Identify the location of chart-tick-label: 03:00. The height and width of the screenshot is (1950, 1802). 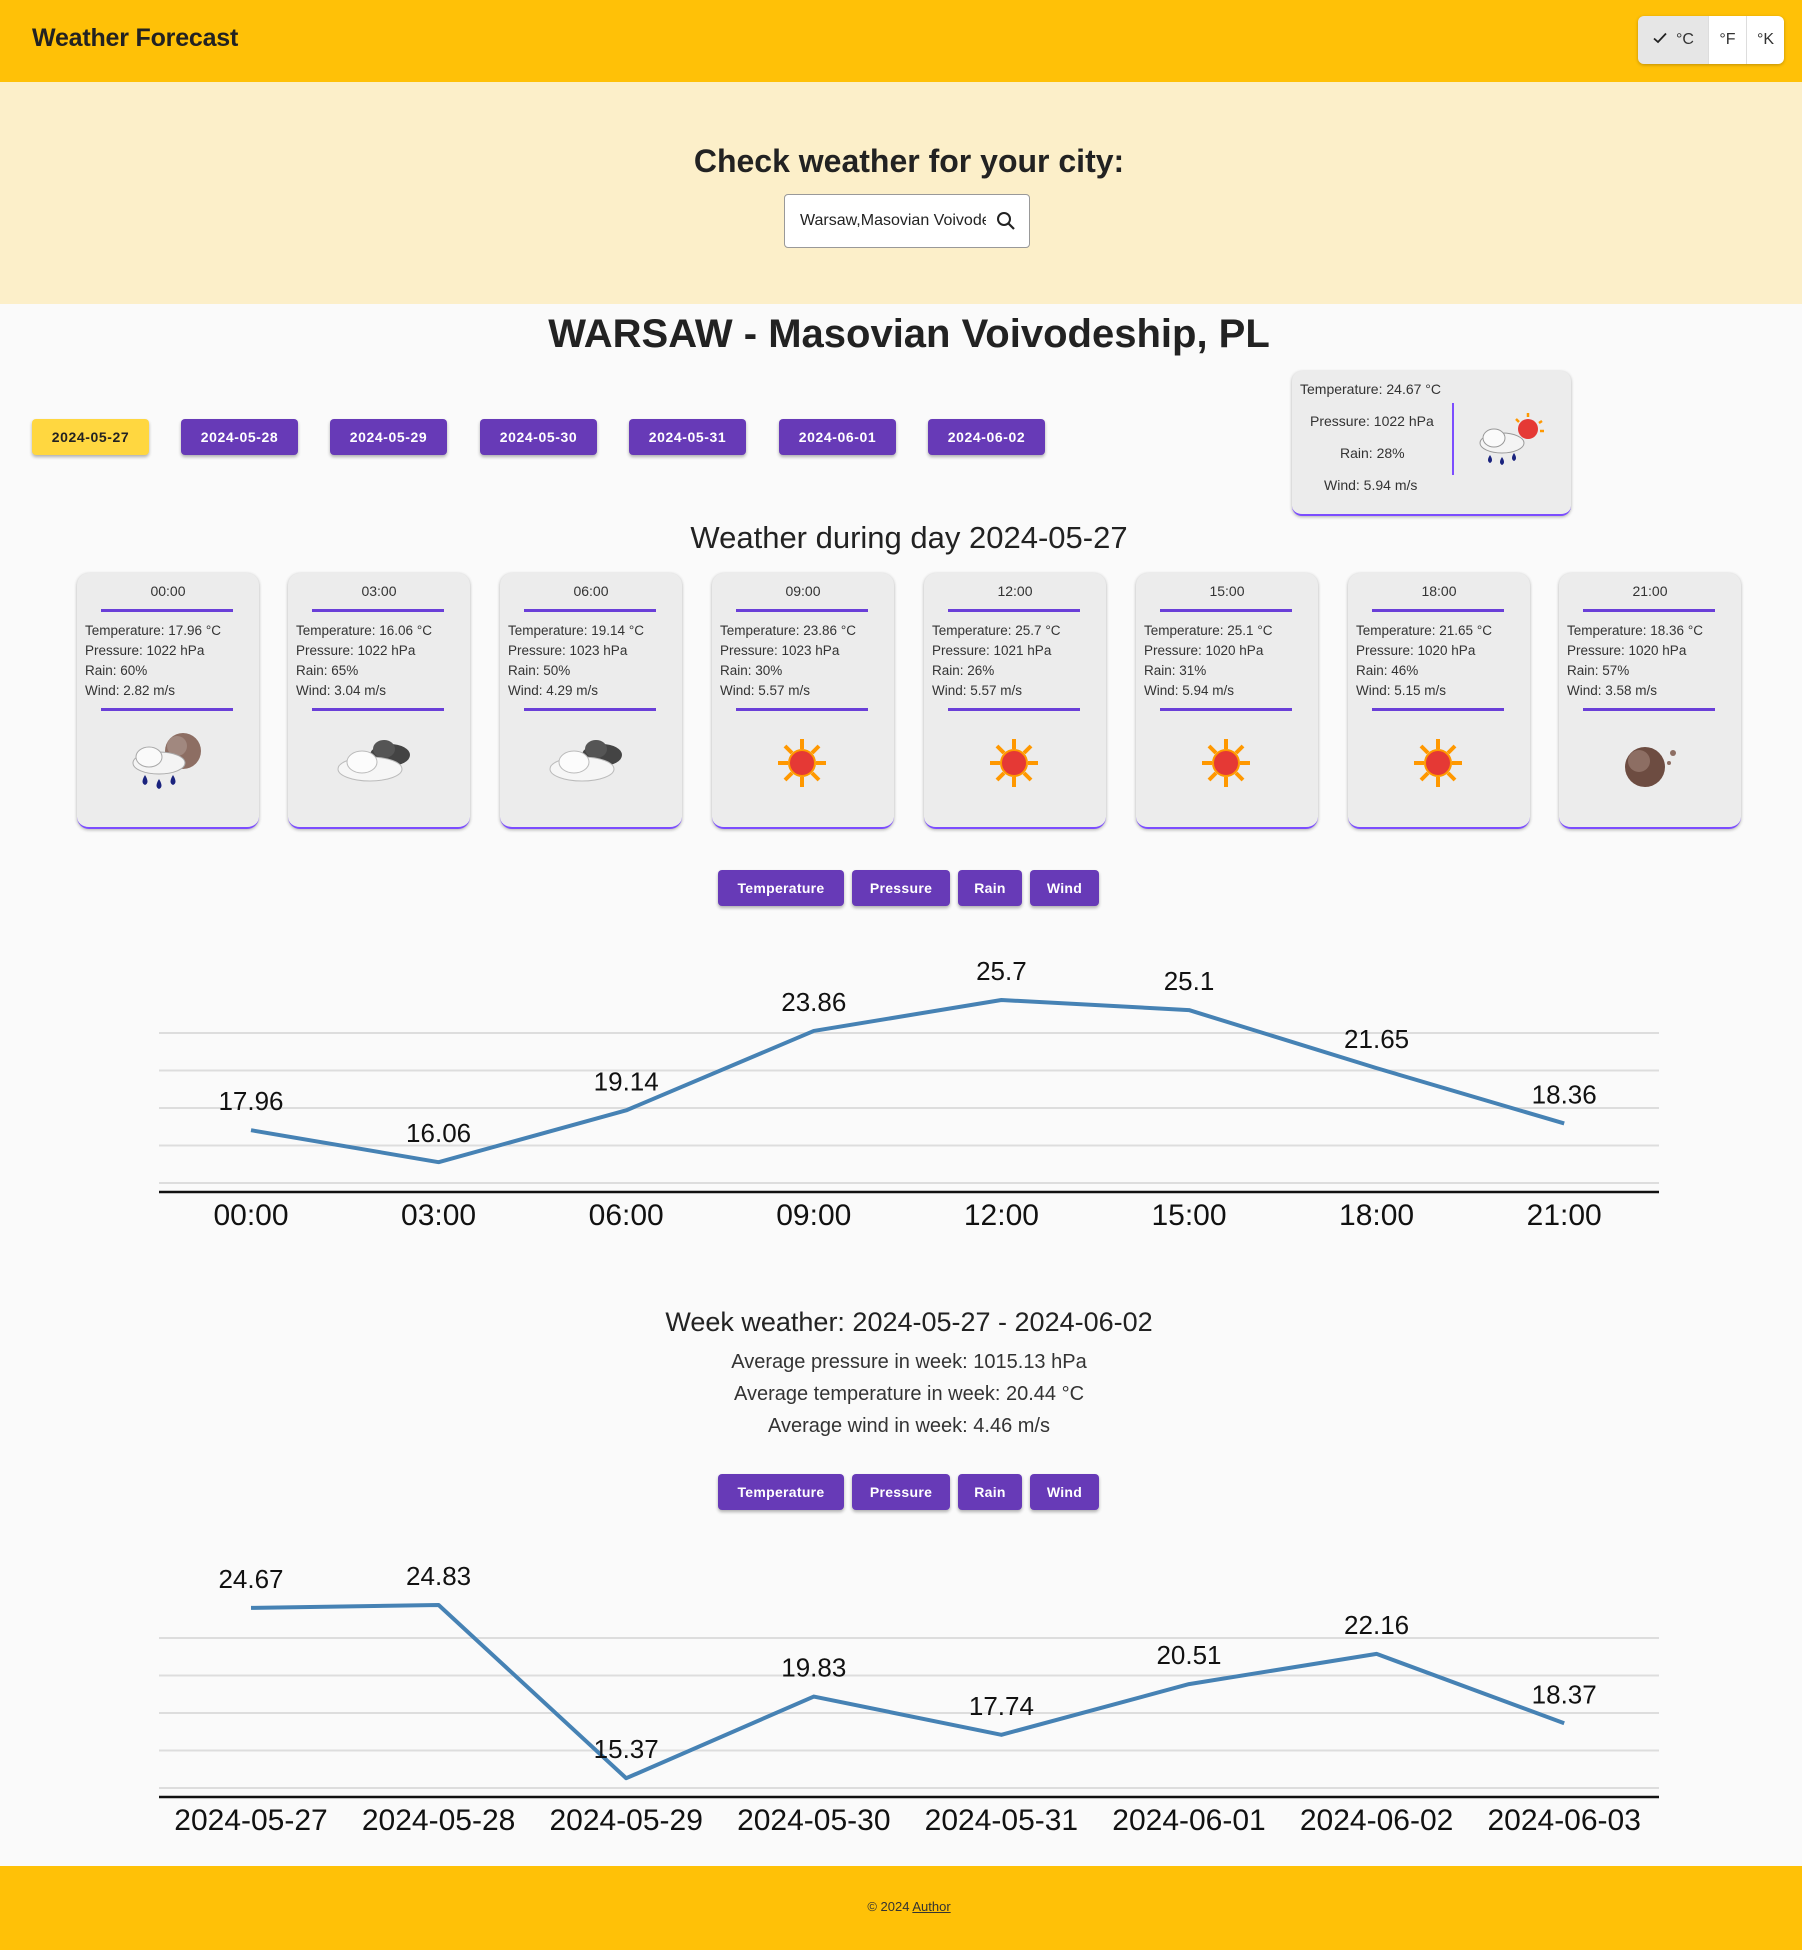
(438, 1215).